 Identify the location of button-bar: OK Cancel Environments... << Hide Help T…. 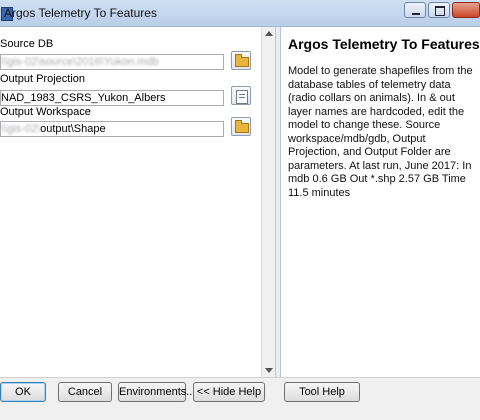
(240, 398).